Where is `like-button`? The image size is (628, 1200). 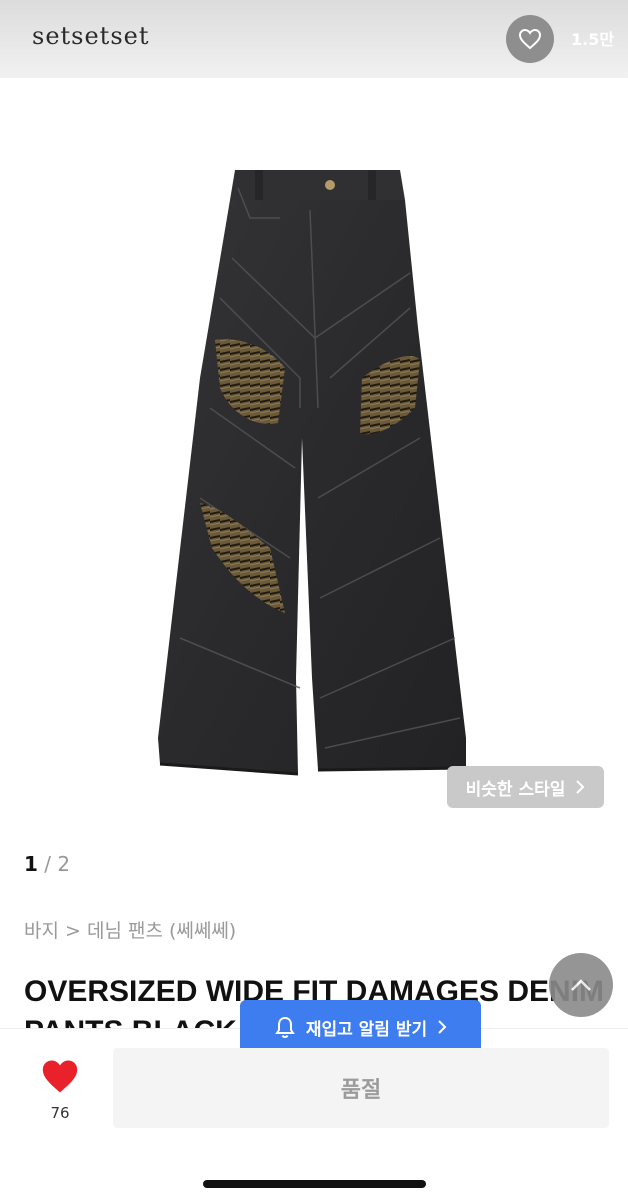 like-button is located at coordinates (530, 39).